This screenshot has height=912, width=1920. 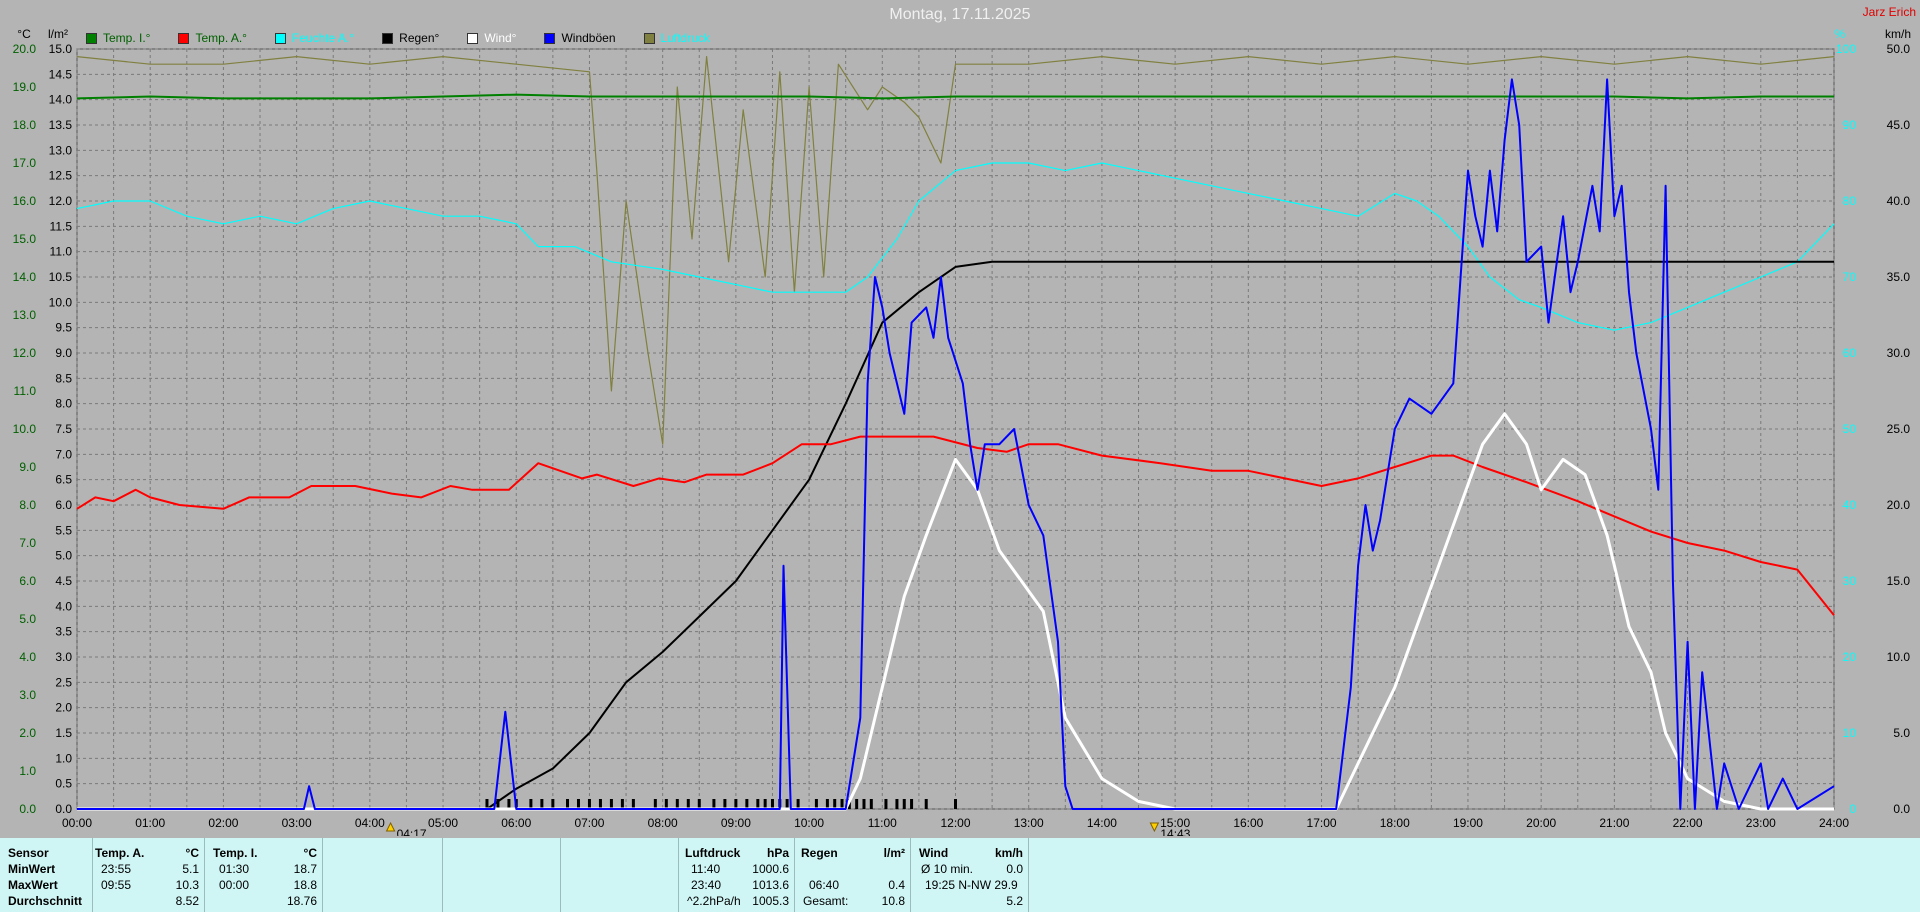 What do you see at coordinates (1850, 733) in the screenshot?
I see `tick-label-humidity: 10` at bounding box center [1850, 733].